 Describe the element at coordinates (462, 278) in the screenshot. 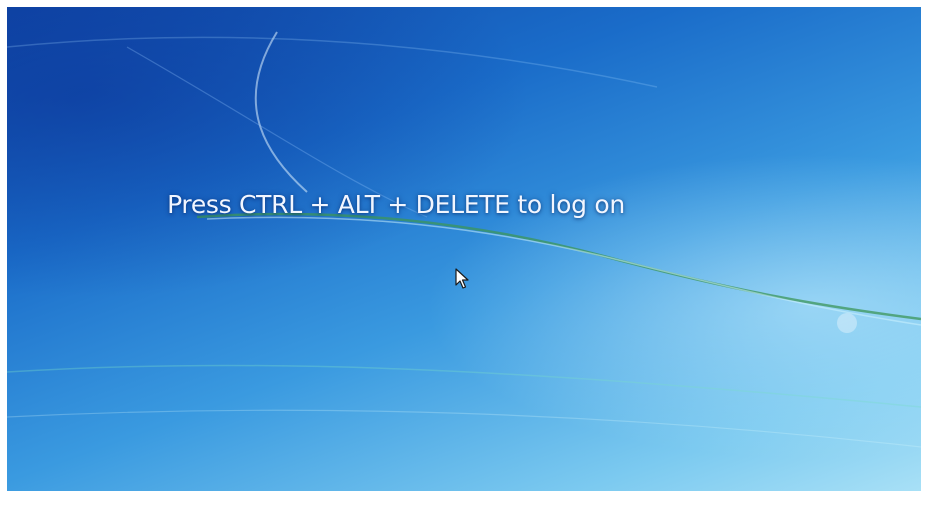

I see `mouse-pointer-icon` at that location.